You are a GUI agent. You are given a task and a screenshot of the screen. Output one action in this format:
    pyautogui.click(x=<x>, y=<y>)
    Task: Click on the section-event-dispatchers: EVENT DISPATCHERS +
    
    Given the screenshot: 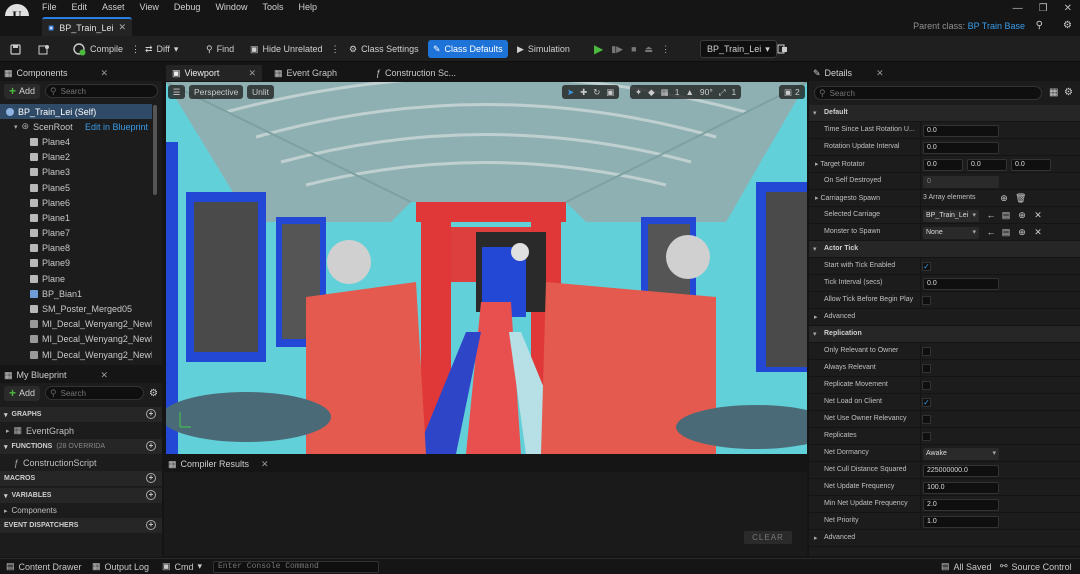 What is the action you would take?
    pyautogui.click(x=81, y=525)
    